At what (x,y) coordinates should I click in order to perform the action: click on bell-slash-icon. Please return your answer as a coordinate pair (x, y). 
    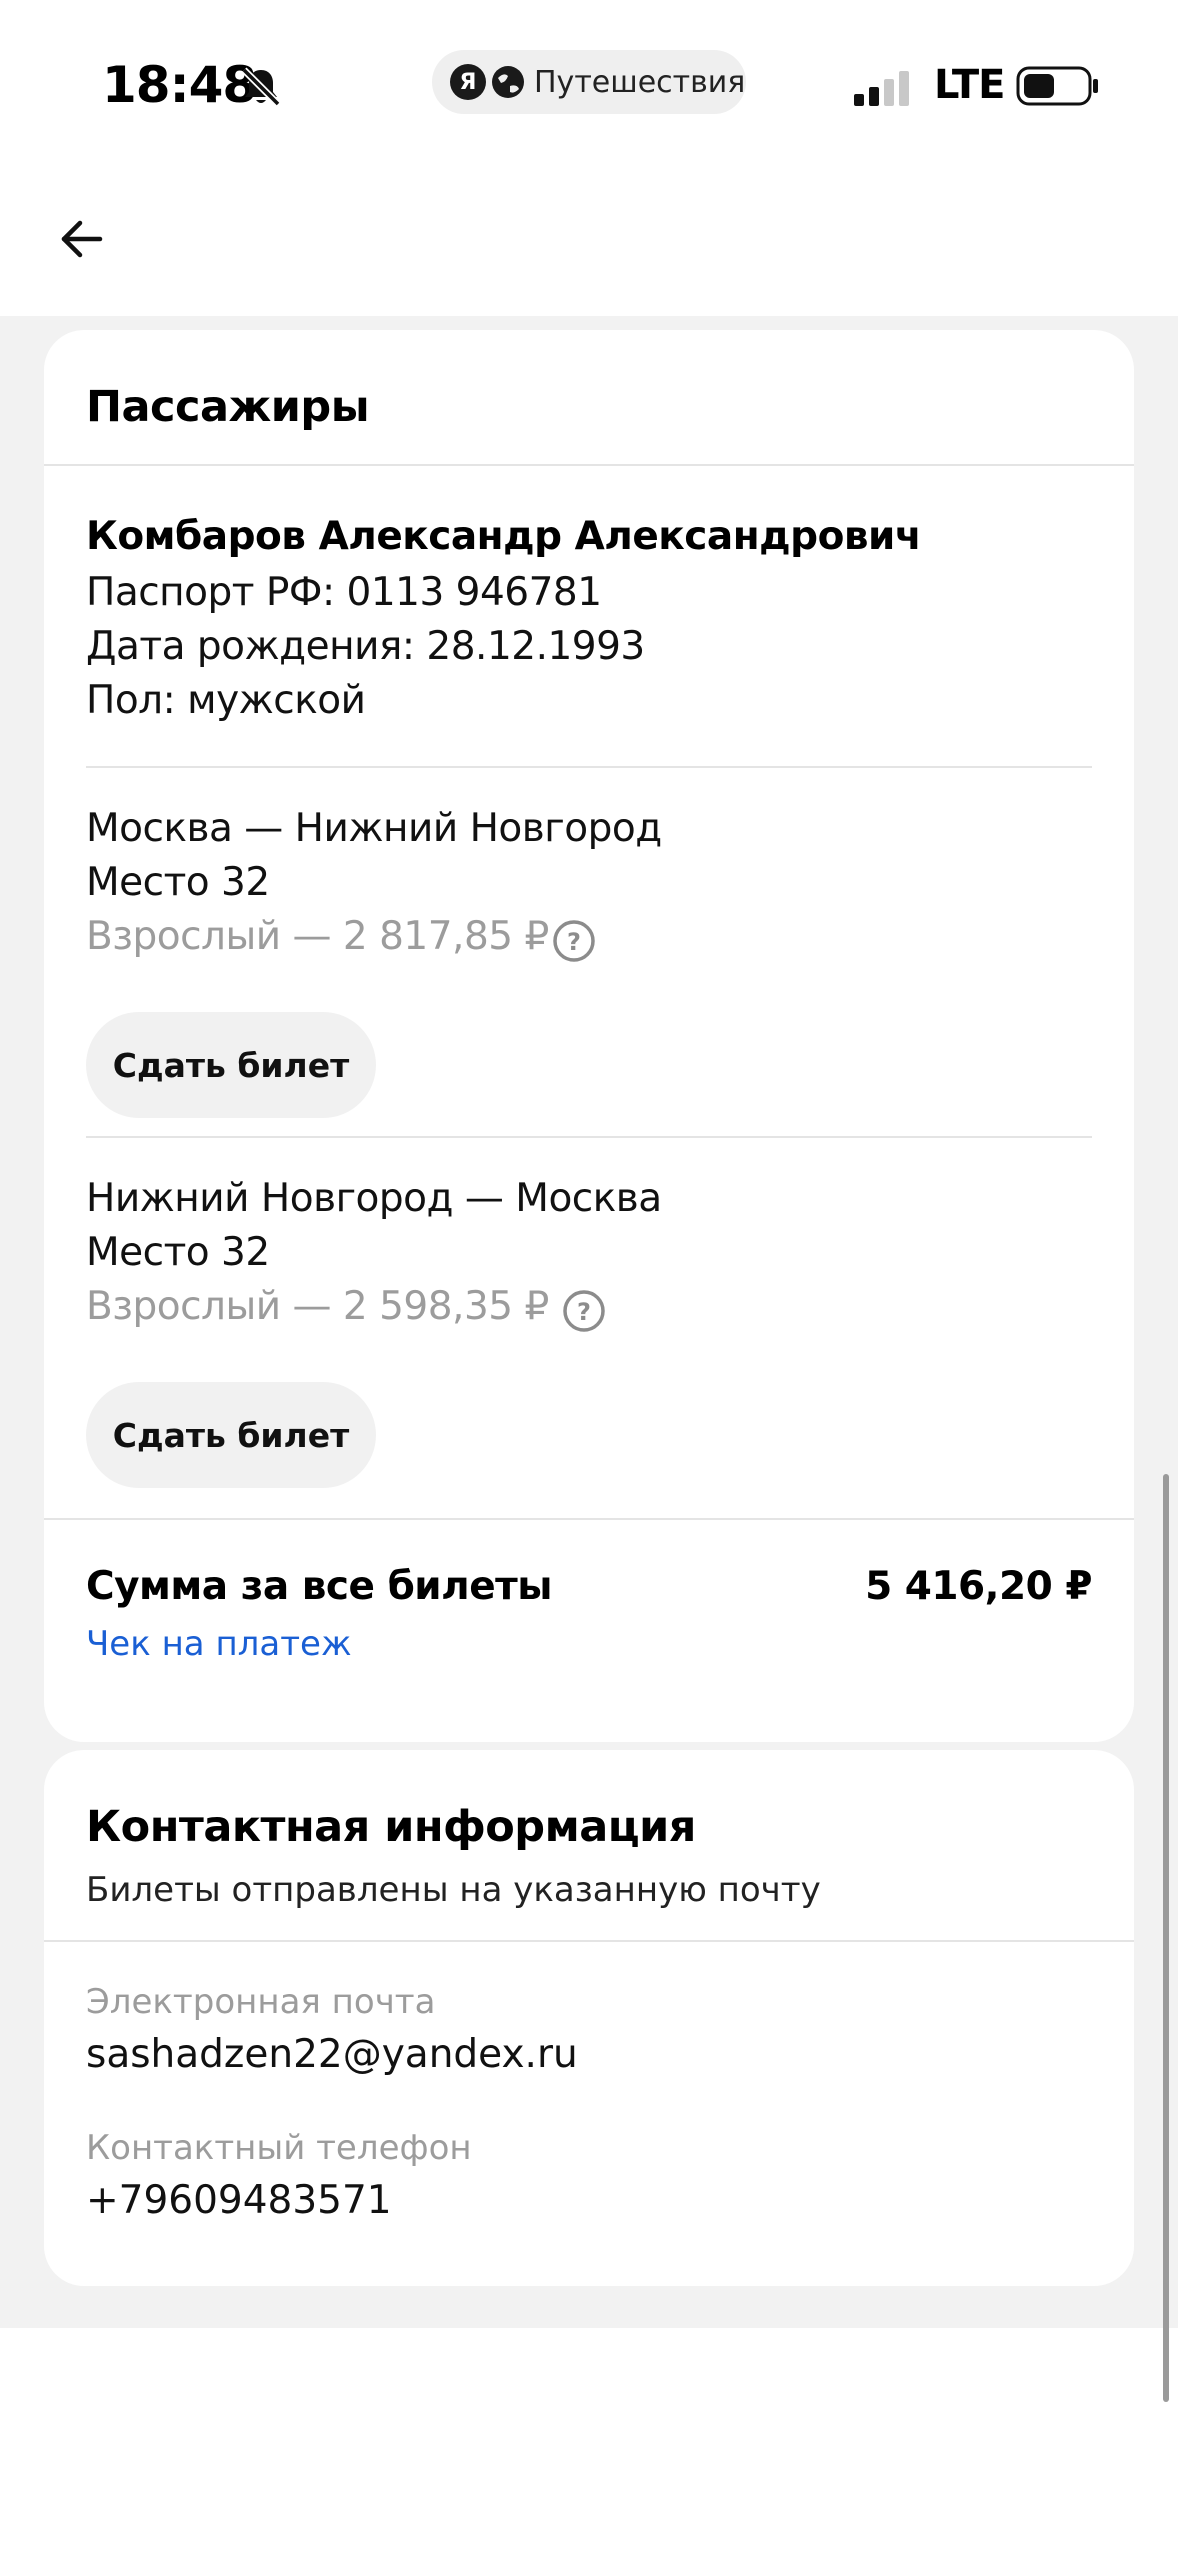
    Looking at the image, I should click on (261, 87).